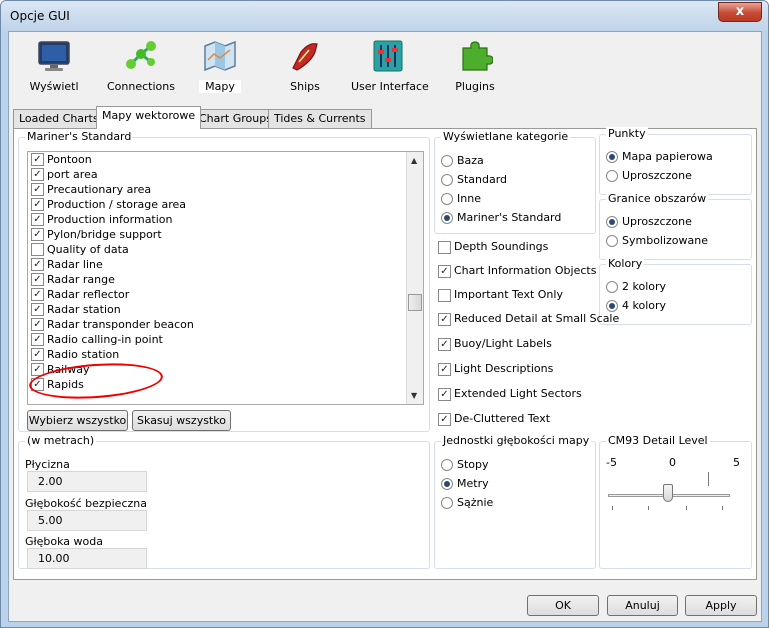 The height and width of the screenshot is (628, 769). What do you see at coordinates (235, 119) in the screenshot?
I see `tab-chart-groups: Chart Groups` at bounding box center [235, 119].